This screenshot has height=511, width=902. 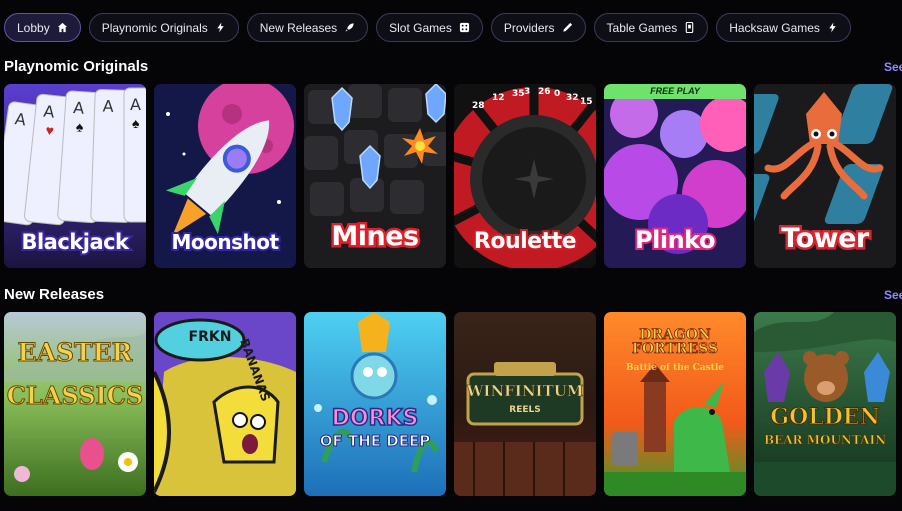 I want to click on game-subtitle: Battle of the Castle, so click(x=675, y=368).